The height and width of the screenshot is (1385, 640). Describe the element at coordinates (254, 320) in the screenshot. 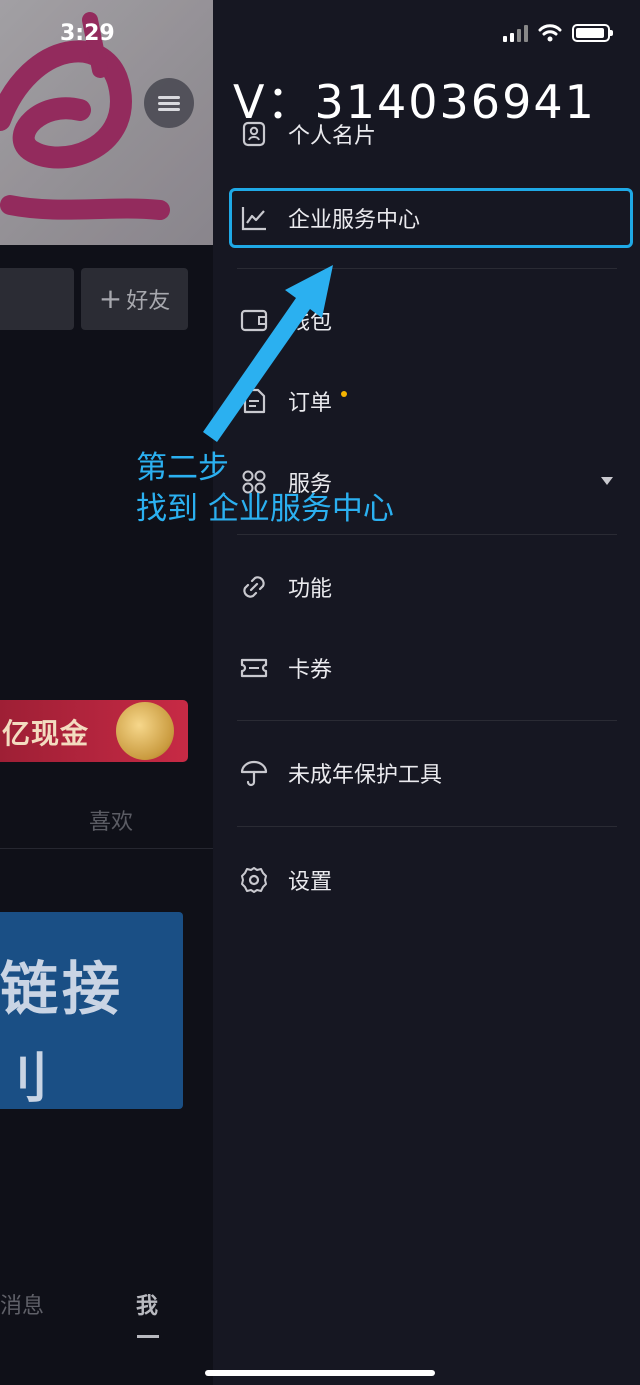

I see `wallet-icon` at that location.